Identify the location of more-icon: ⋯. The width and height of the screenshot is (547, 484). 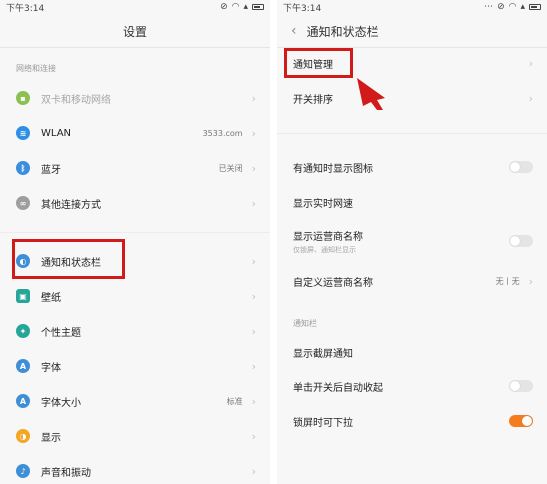
(489, 7).